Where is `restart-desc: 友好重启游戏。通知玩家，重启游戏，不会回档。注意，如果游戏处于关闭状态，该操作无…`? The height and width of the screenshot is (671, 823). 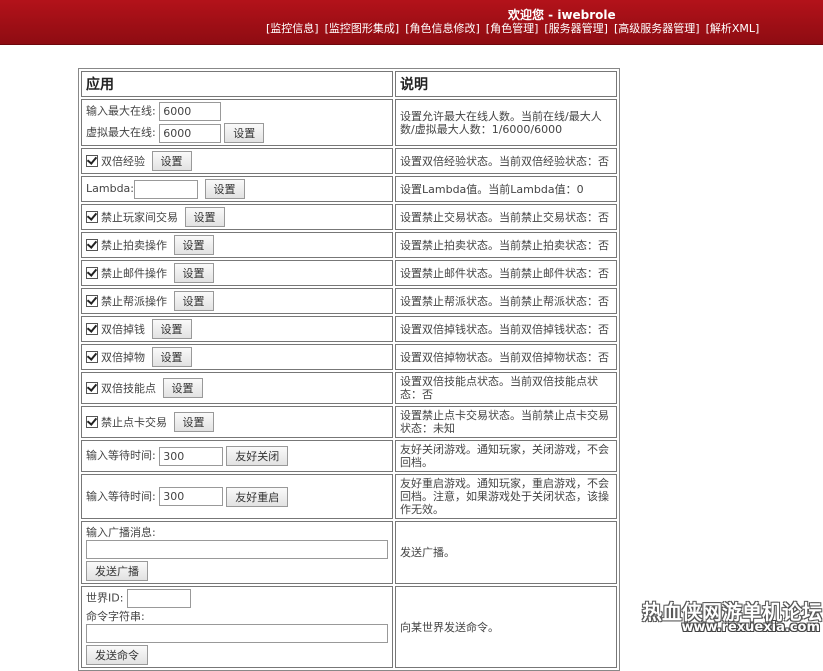
restart-desc: 友好重启游戏。通知玩家，重启游戏，不会回档。注意，如果游戏处于关闭状态，该操作无… is located at coordinates (506, 496).